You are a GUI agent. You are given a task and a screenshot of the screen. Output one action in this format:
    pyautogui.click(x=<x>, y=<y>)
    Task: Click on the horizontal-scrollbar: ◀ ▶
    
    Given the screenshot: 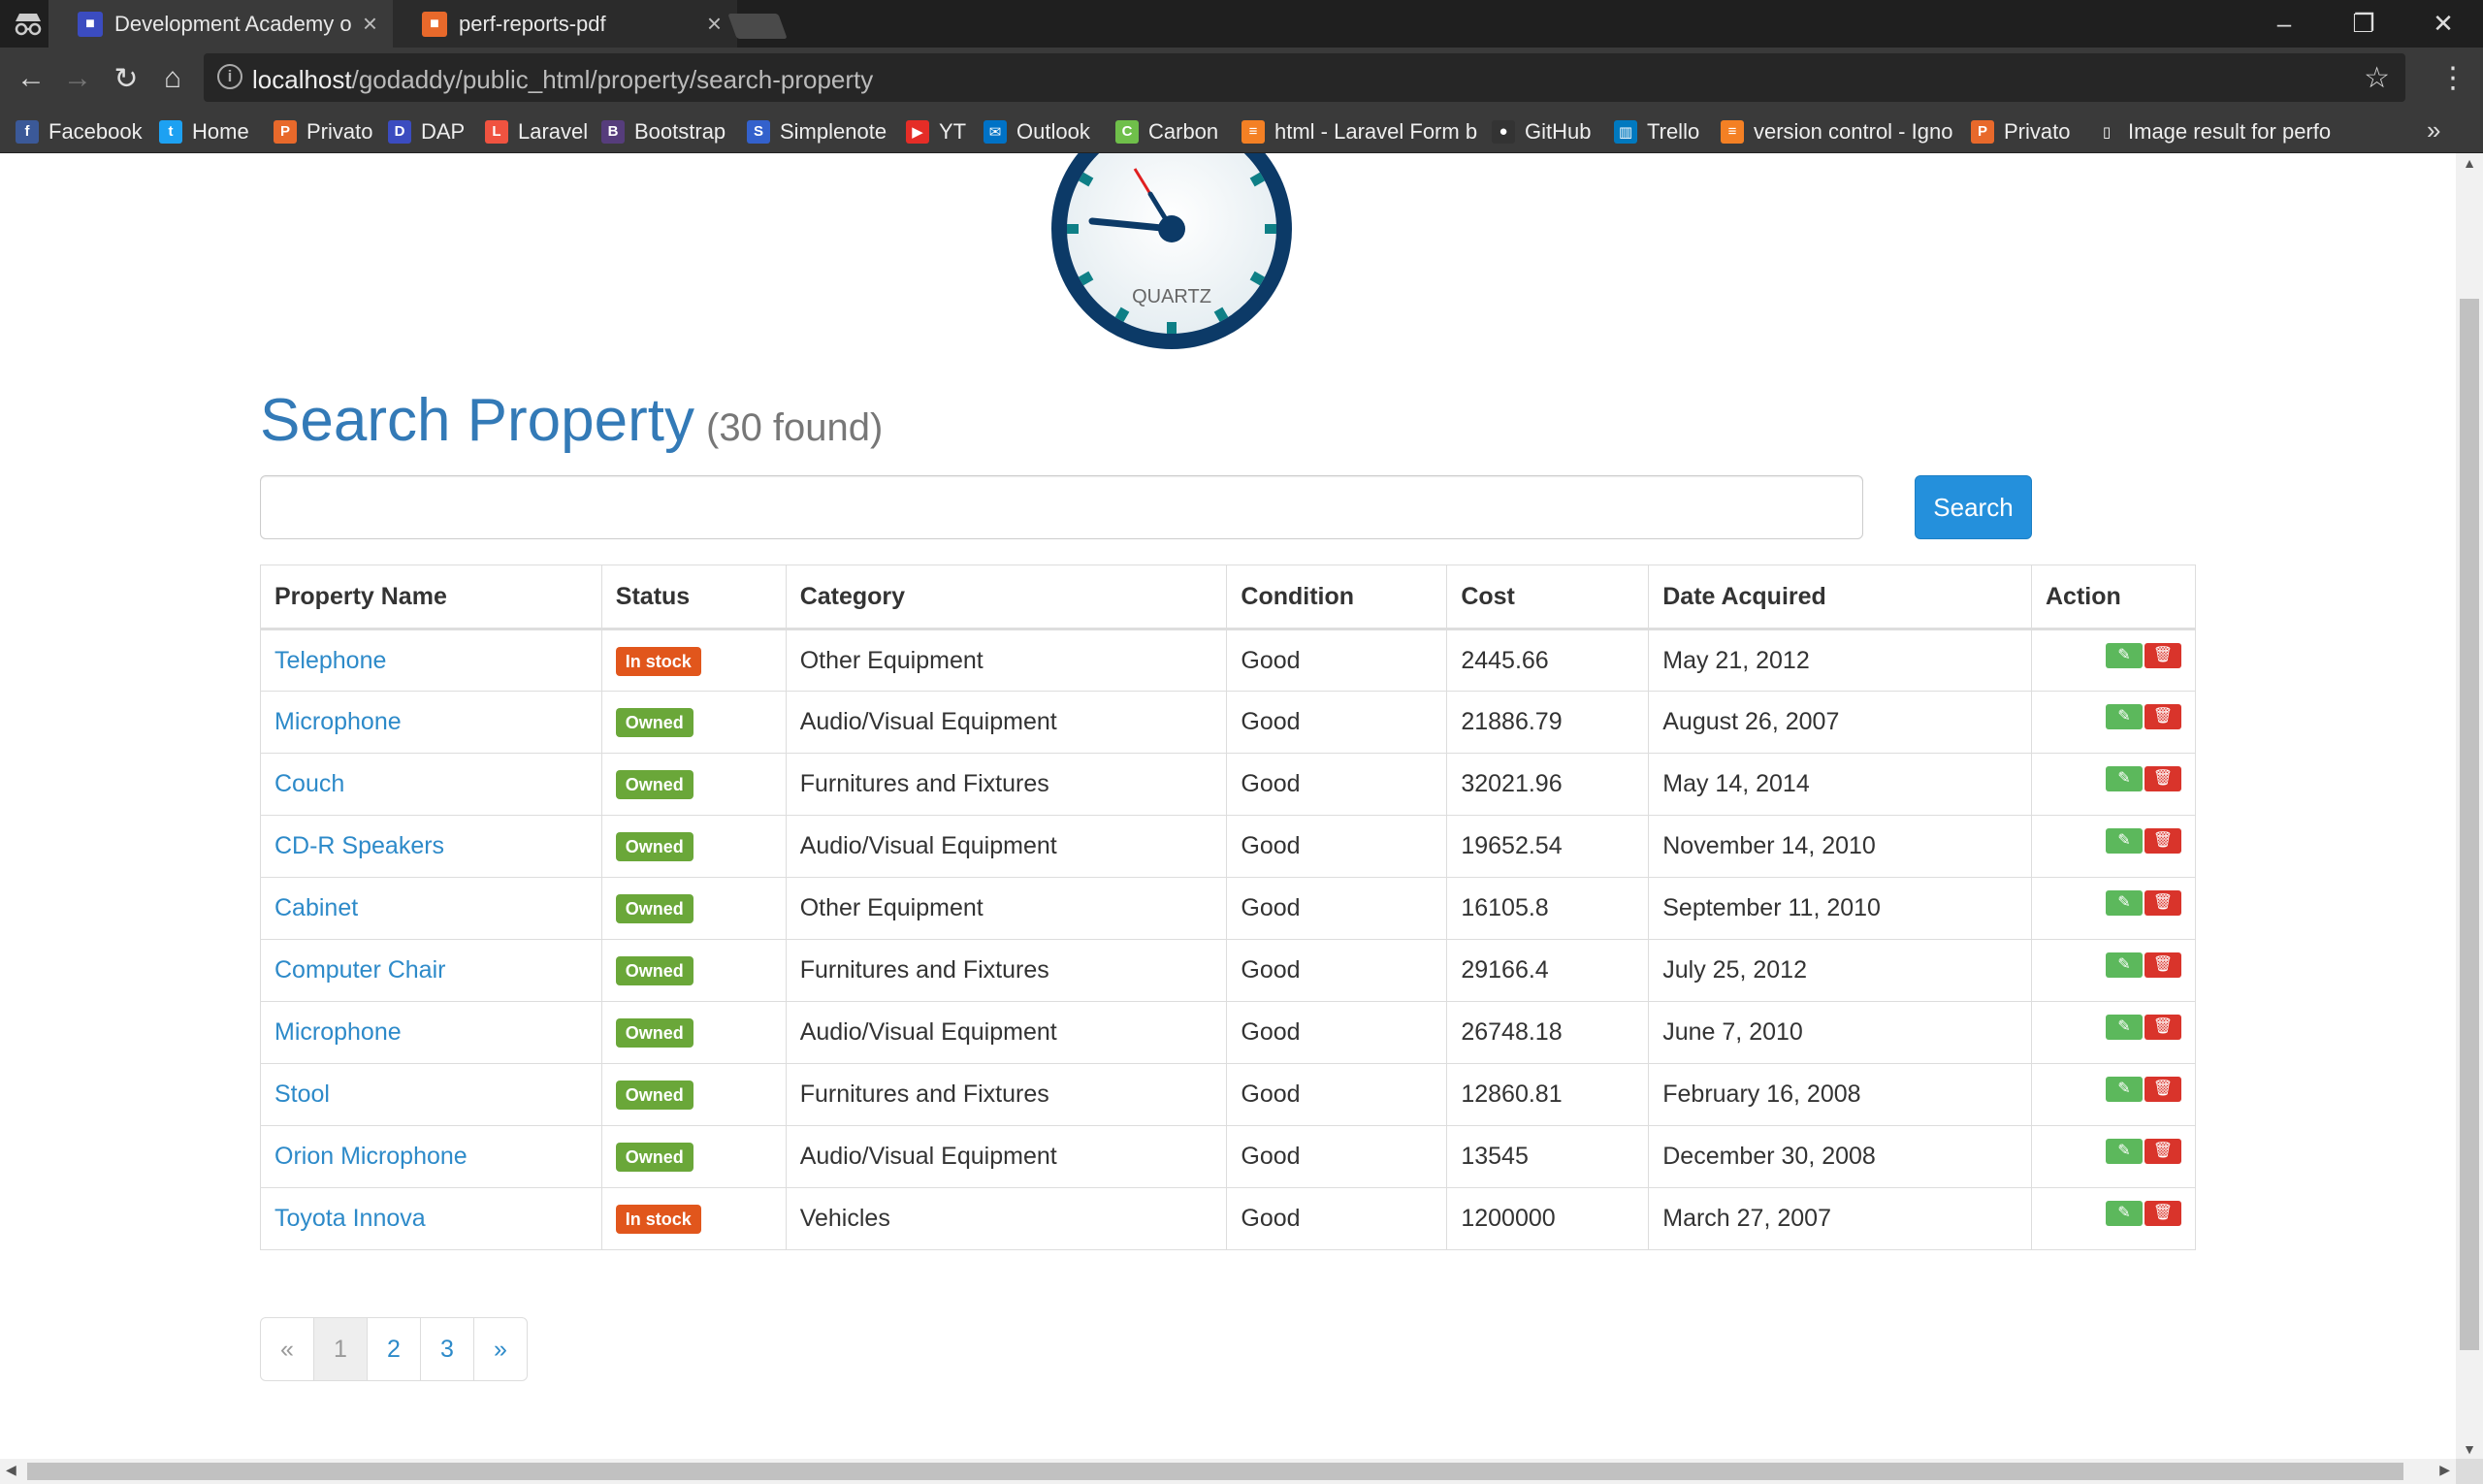 What is the action you would take?
    pyautogui.click(x=1228, y=1472)
    